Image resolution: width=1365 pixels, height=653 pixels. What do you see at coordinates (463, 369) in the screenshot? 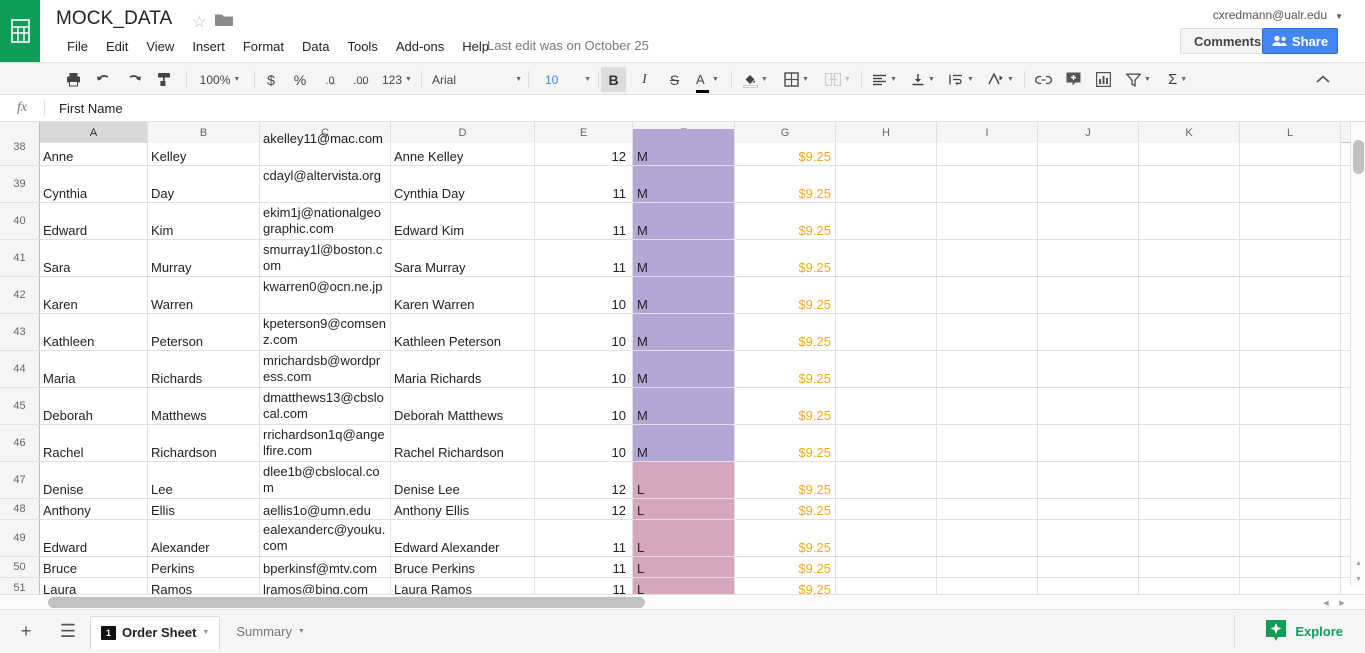
I see `cell-full-name: Maria Richards` at bounding box center [463, 369].